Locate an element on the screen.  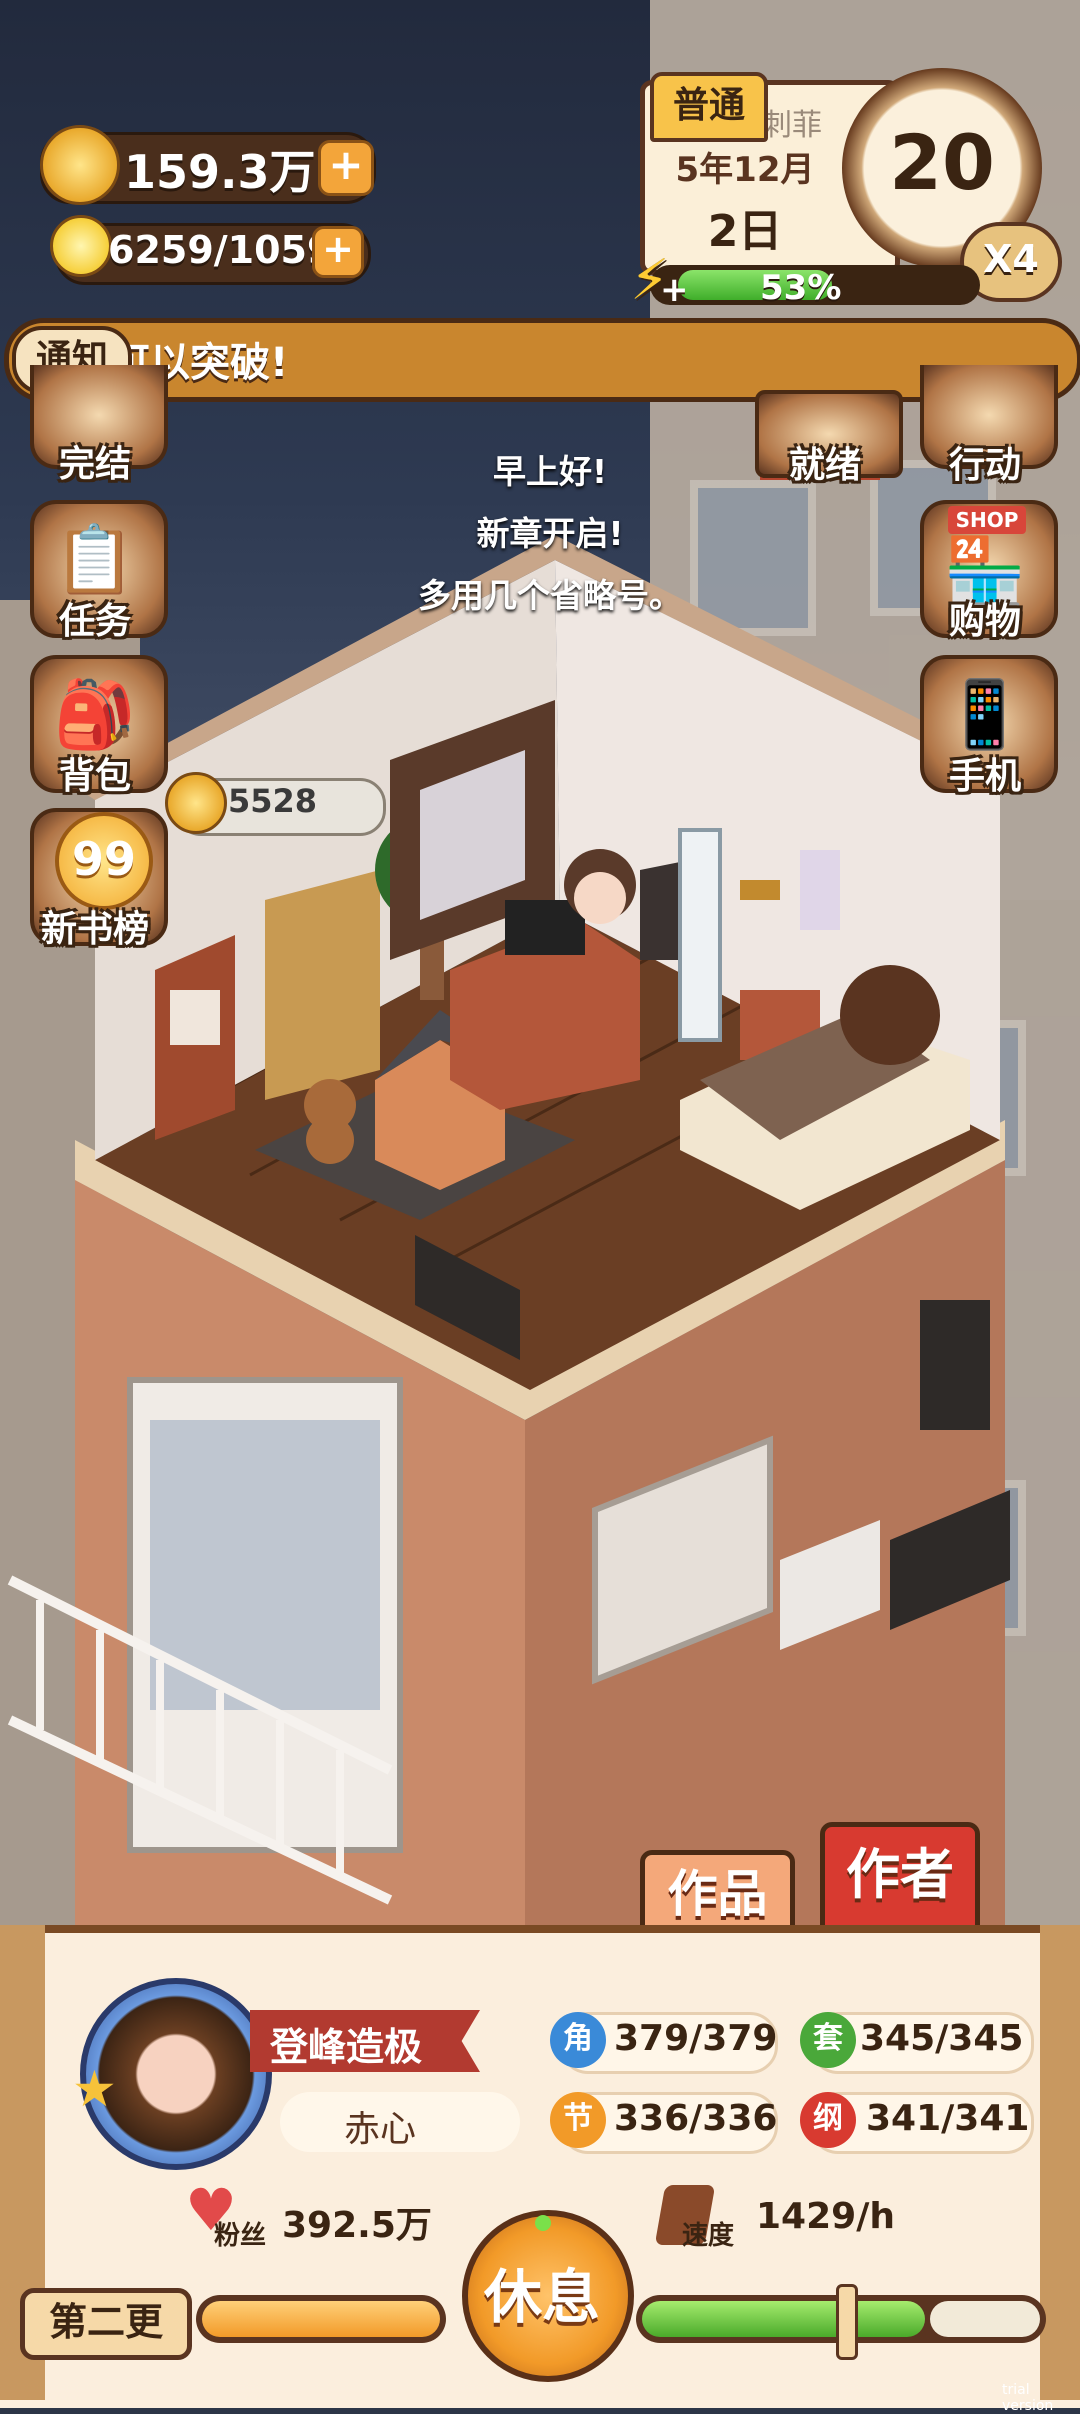
lightbulb-icon is located at coordinates (81, 246).